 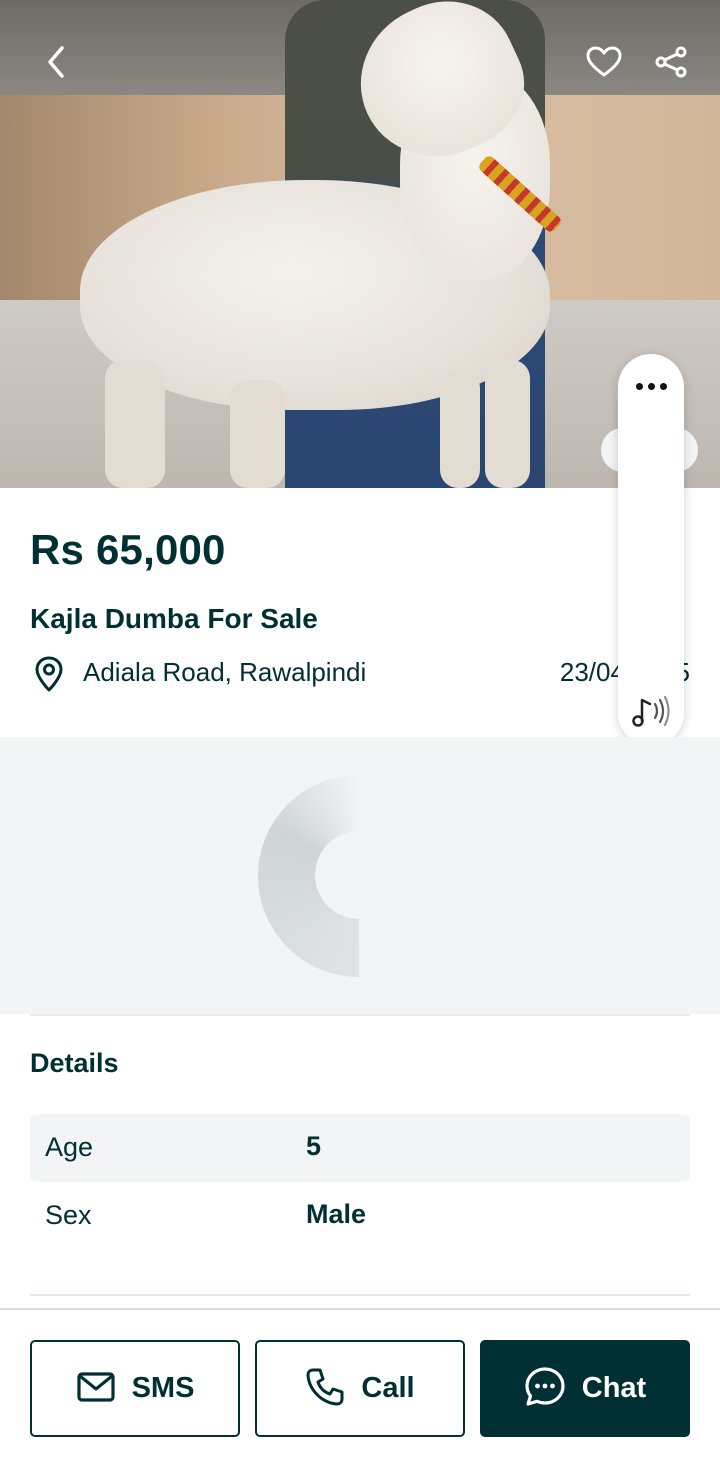 I want to click on detail-row-age: Age 5, so click(x=360, y=1148).